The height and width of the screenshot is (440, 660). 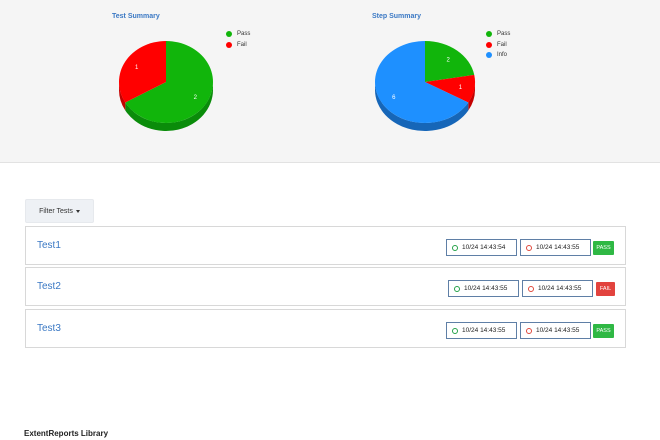 I want to click on legend-item-info: Info, so click(x=498, y=55).